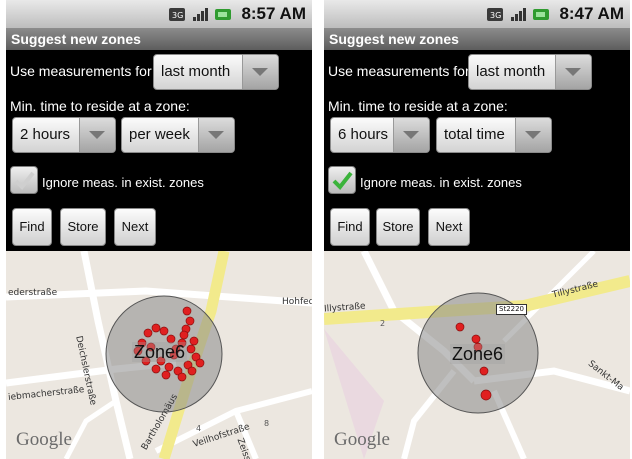 The height and width of the screenshot is (459, 632). Describe the element at coordinates (267, 423) in the screenshot. I see `house-number: 8` at that location.